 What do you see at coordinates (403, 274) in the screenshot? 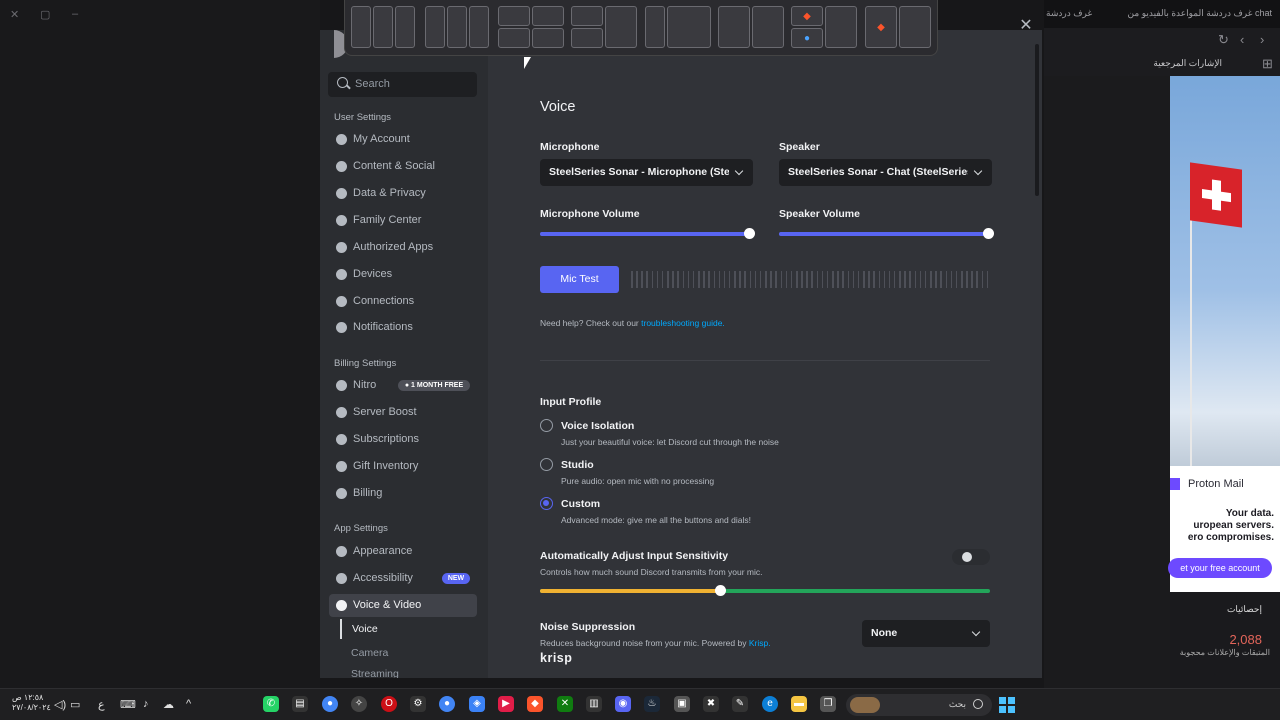
I see `sidebar-item-devices: Devices` at bounding box center [403, 274].